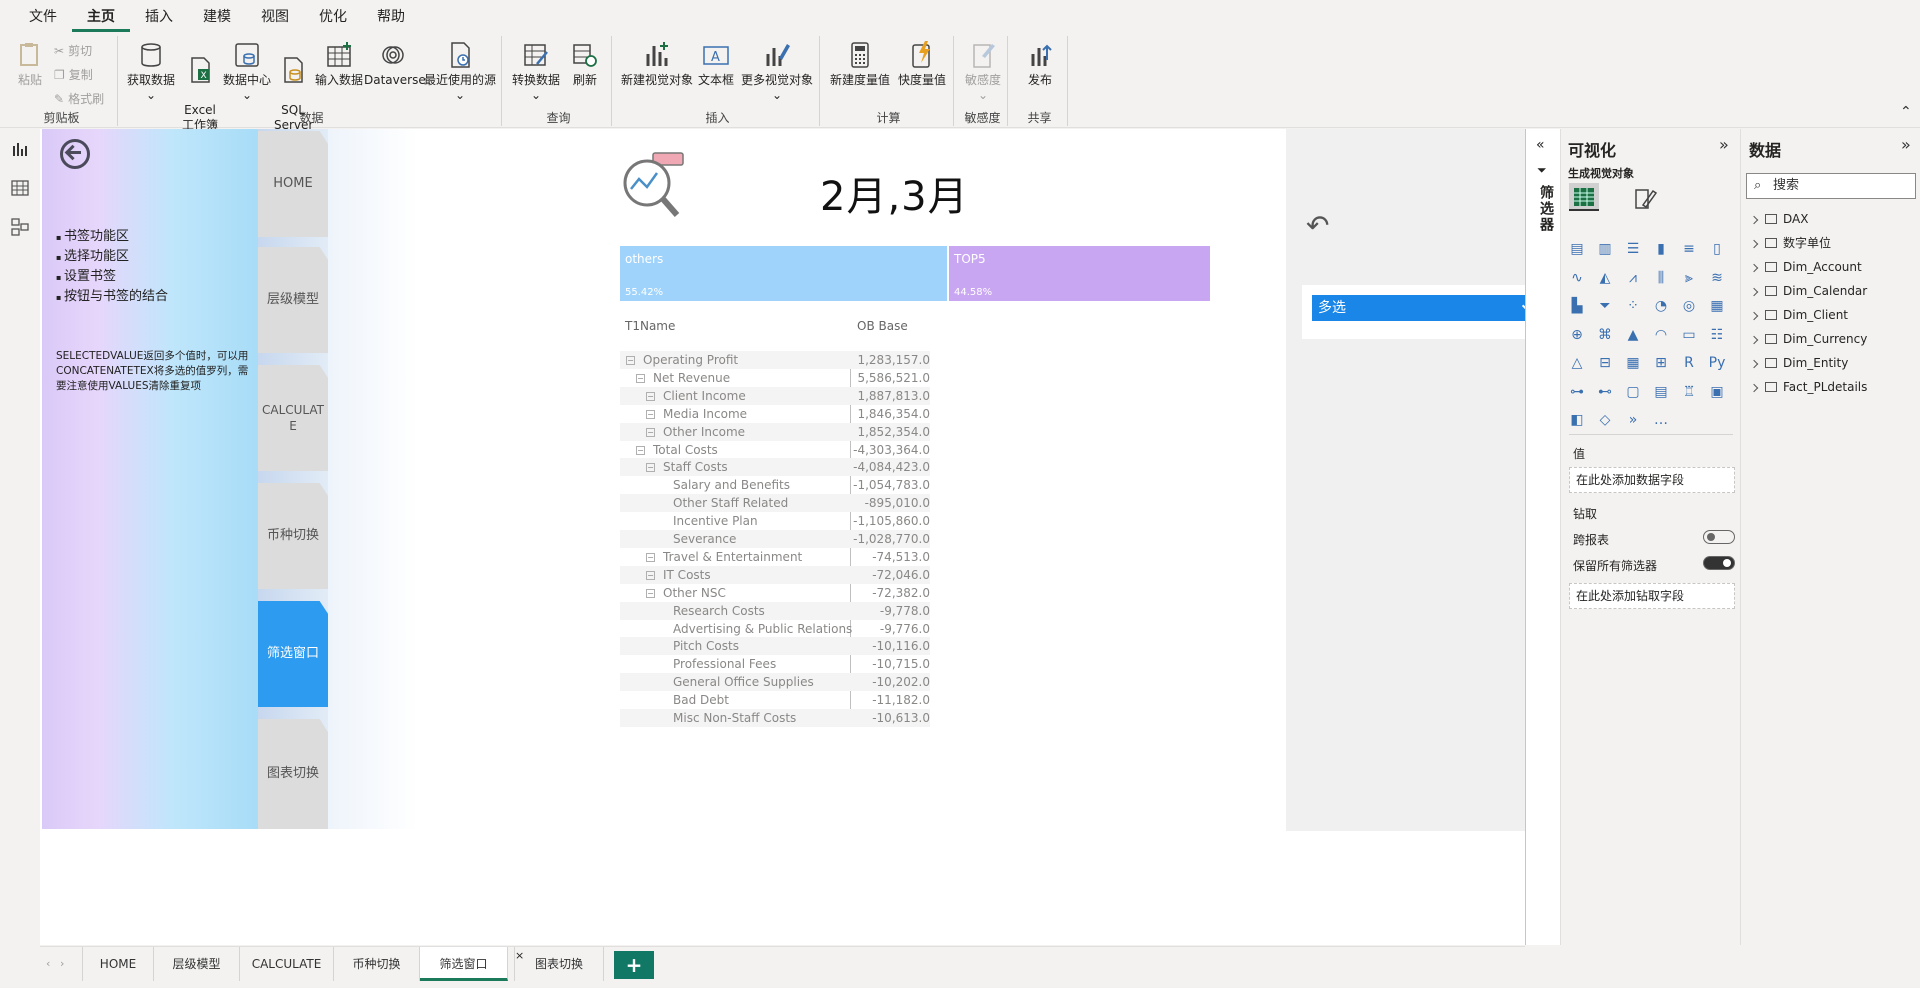  Describe the element at coordinates (1689, 335) in the screenshot. I see `card-icon: ▭` at that location.